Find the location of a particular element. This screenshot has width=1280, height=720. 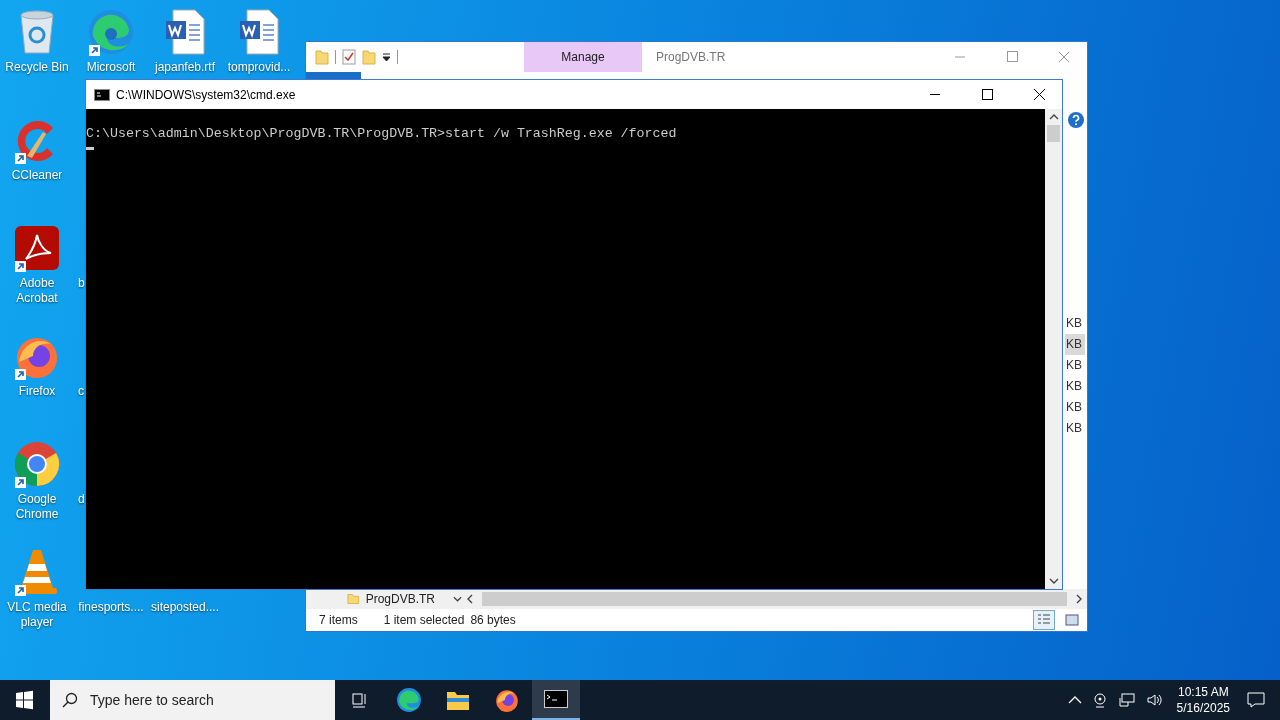

webcam-icon is located at coordinates (1099, 700).